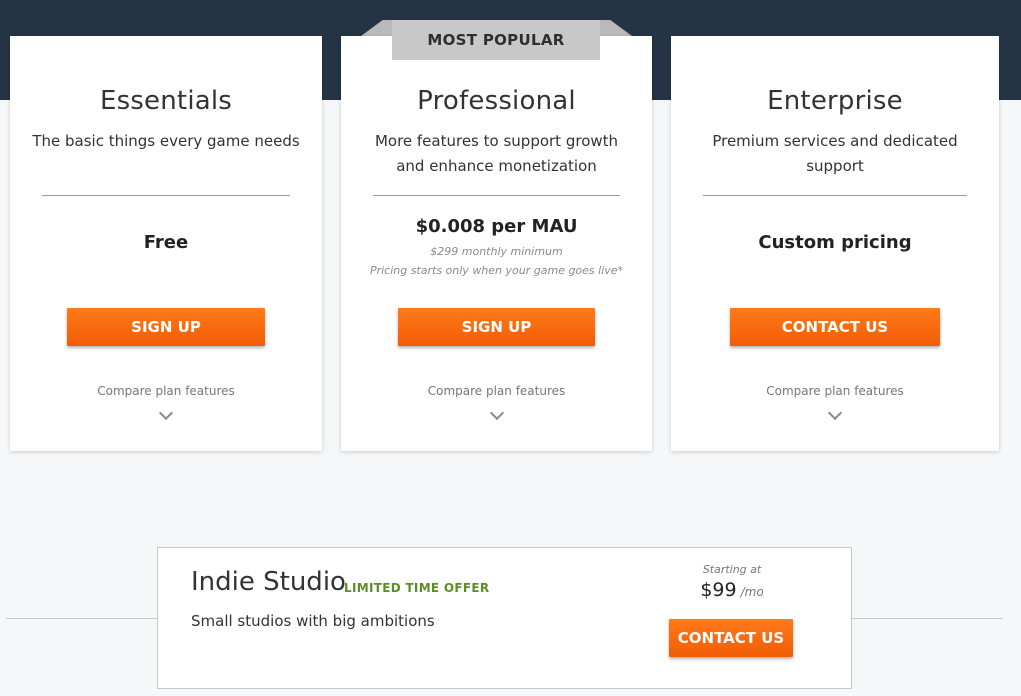 This screenshot has height=696, width=1021. Describe the element at coordinates (313, 621) in the screenshot. I see `indie-description: Small studios with big ambitions` at that location.